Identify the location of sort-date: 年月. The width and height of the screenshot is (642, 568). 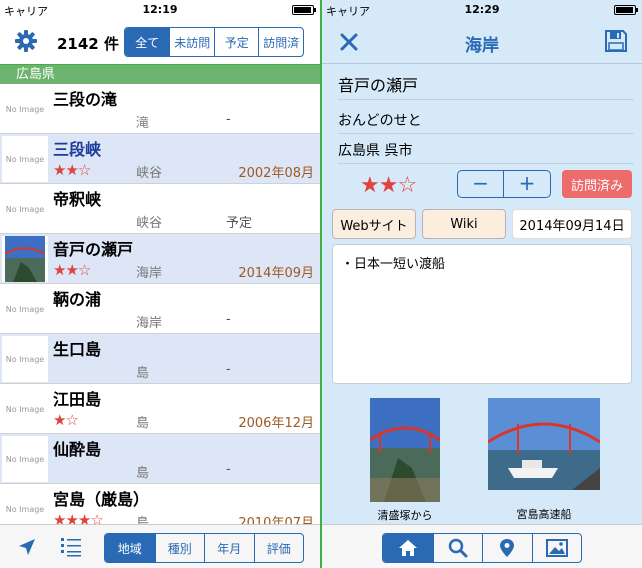
(229, 548).